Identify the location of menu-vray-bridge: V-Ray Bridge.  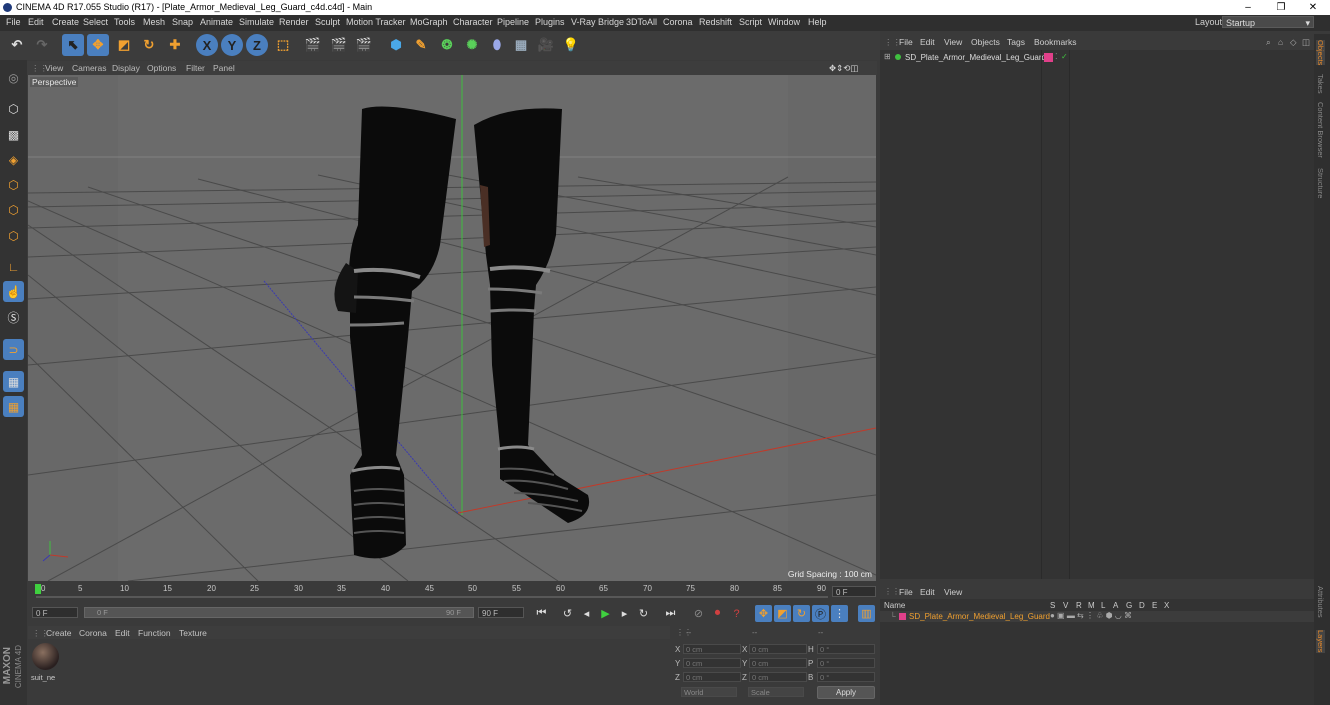
(597, 22).